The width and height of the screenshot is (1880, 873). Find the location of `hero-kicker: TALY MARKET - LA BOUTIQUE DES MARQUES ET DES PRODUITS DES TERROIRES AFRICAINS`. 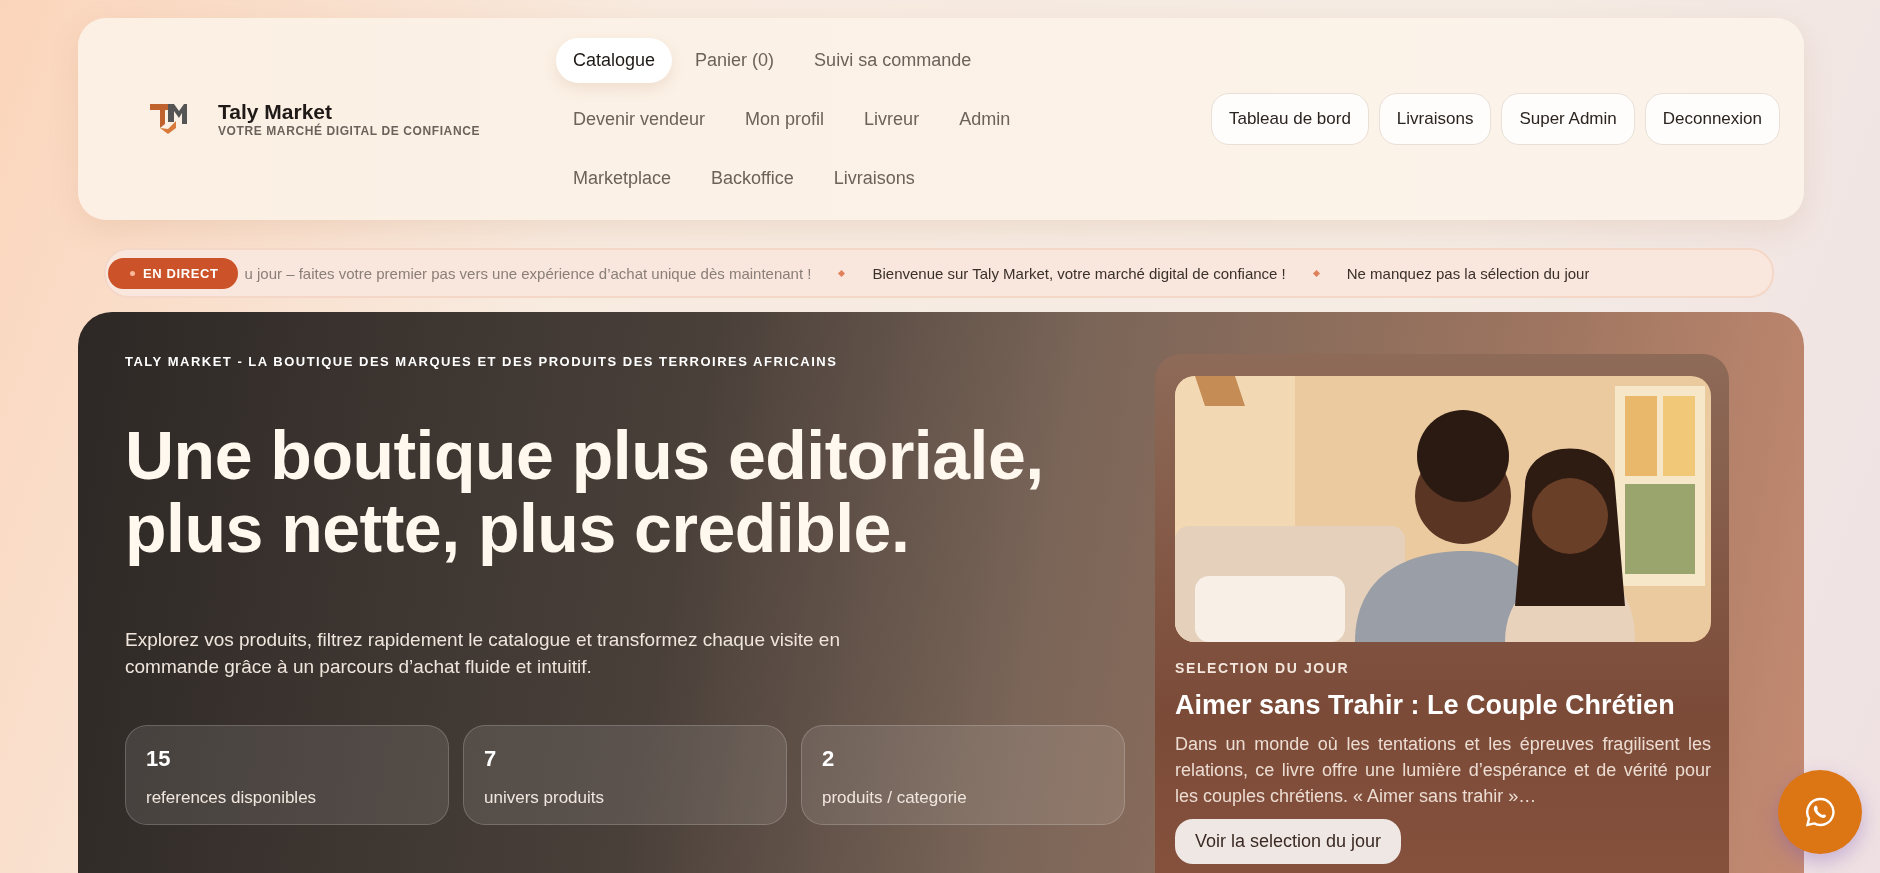

hero-kicker: TALY MARKET - LA BOUTIQUE DES MARQUES ET DES PRODUITS DES TERROIRES AFRICAINS is located at coordinates (482, 361).